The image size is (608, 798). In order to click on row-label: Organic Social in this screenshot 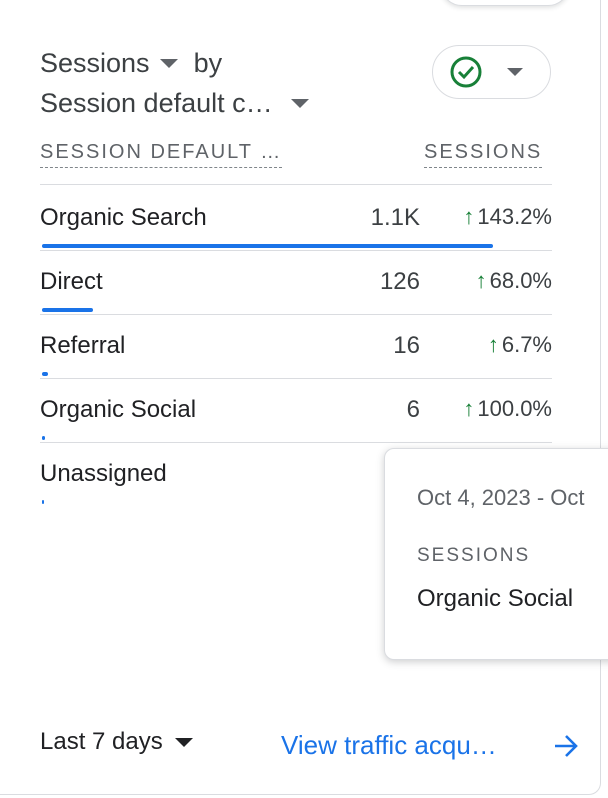, I will do `click(118, 409)`.